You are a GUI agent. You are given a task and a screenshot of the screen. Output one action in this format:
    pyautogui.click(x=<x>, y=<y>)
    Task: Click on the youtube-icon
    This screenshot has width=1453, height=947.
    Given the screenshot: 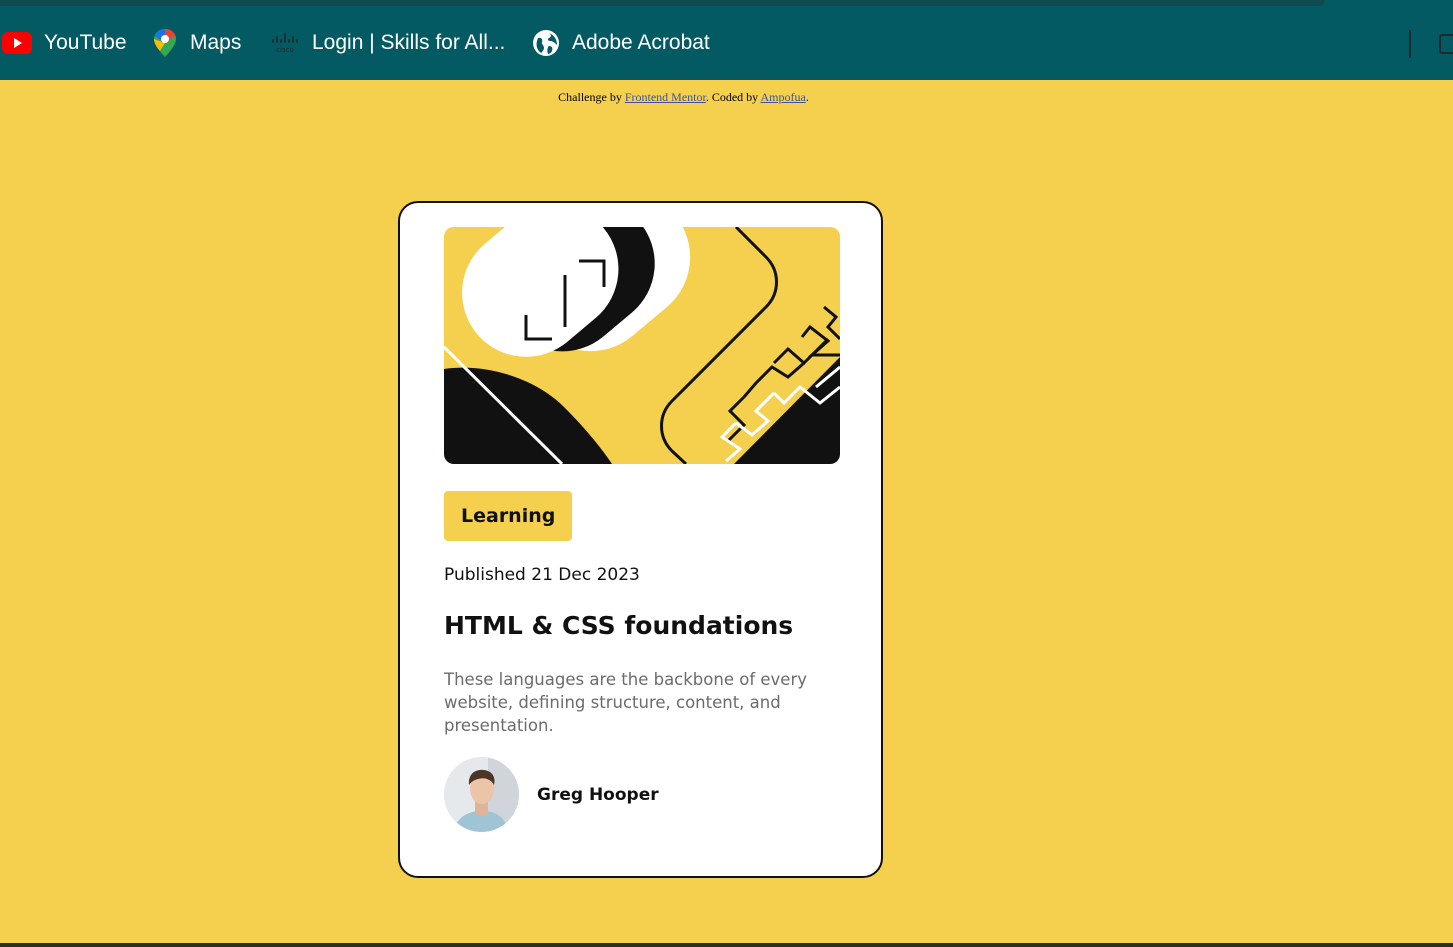 What is the action you would take?
    pyautogui.click(x=17, y=43)
    